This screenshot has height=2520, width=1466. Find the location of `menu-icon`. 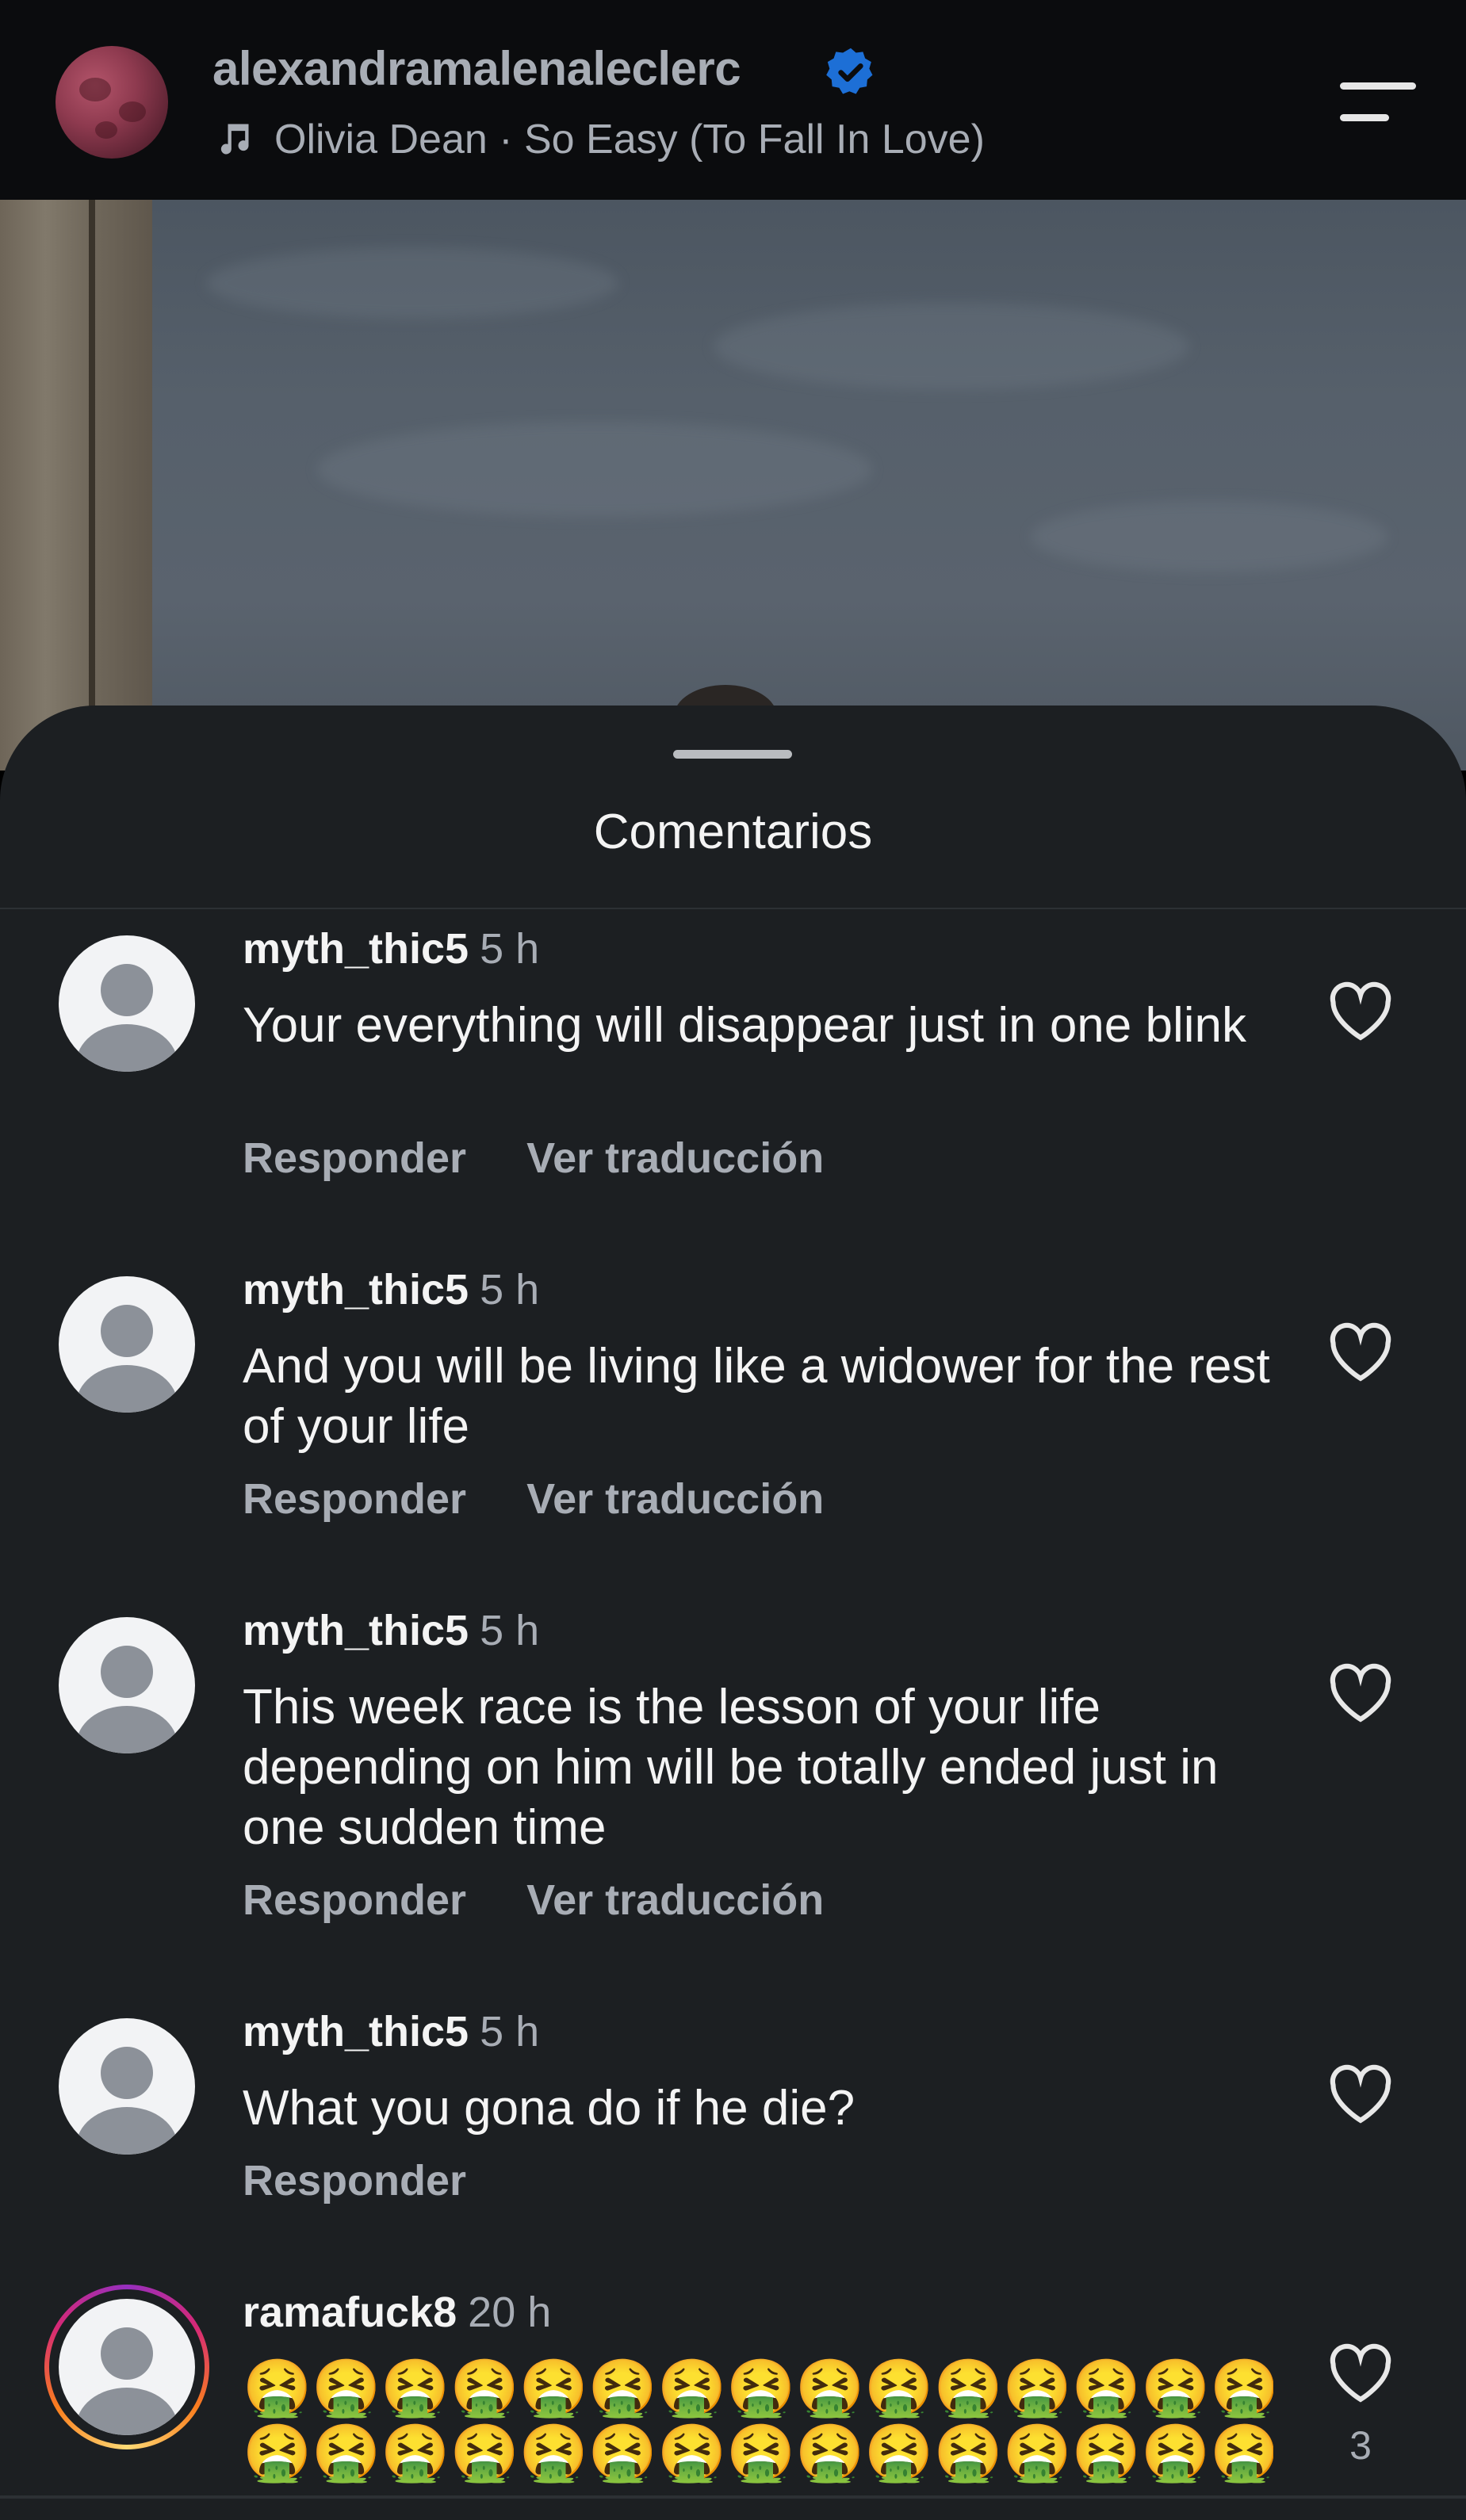

menu-icon is located at coordinates (1379, 103).